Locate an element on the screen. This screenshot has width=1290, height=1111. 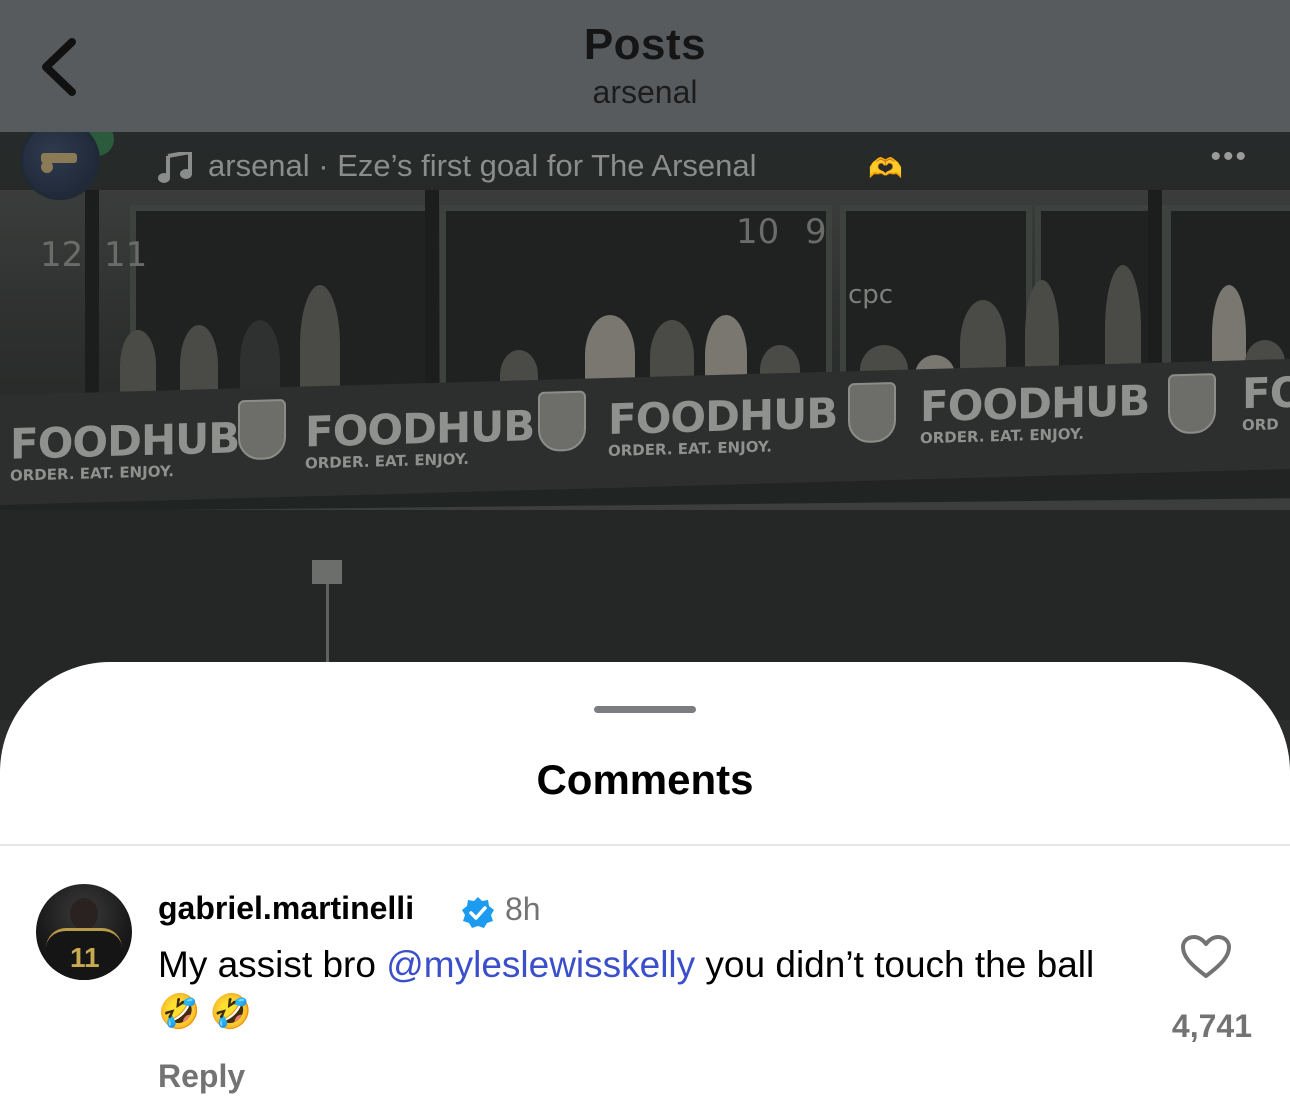
heart-hands-emoji: 🫶 is located at coordinates (885, 168).